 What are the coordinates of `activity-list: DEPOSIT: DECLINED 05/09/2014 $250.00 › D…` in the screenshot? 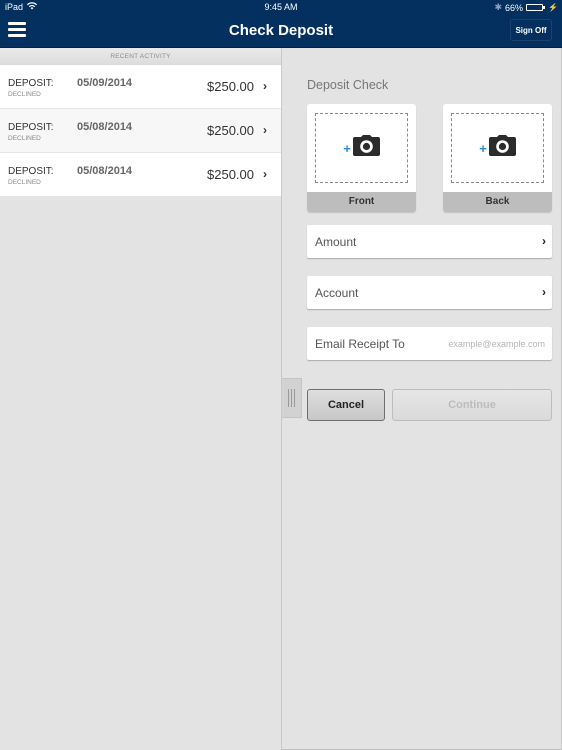 It's located at (140, 131).